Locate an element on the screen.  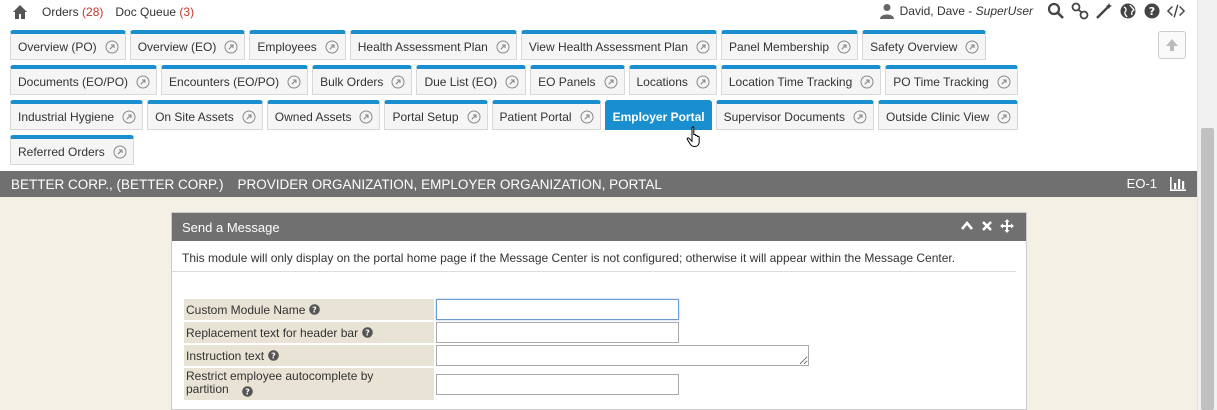
tab-patient-portal: Patient Portal is located at coordinates (546, 115).